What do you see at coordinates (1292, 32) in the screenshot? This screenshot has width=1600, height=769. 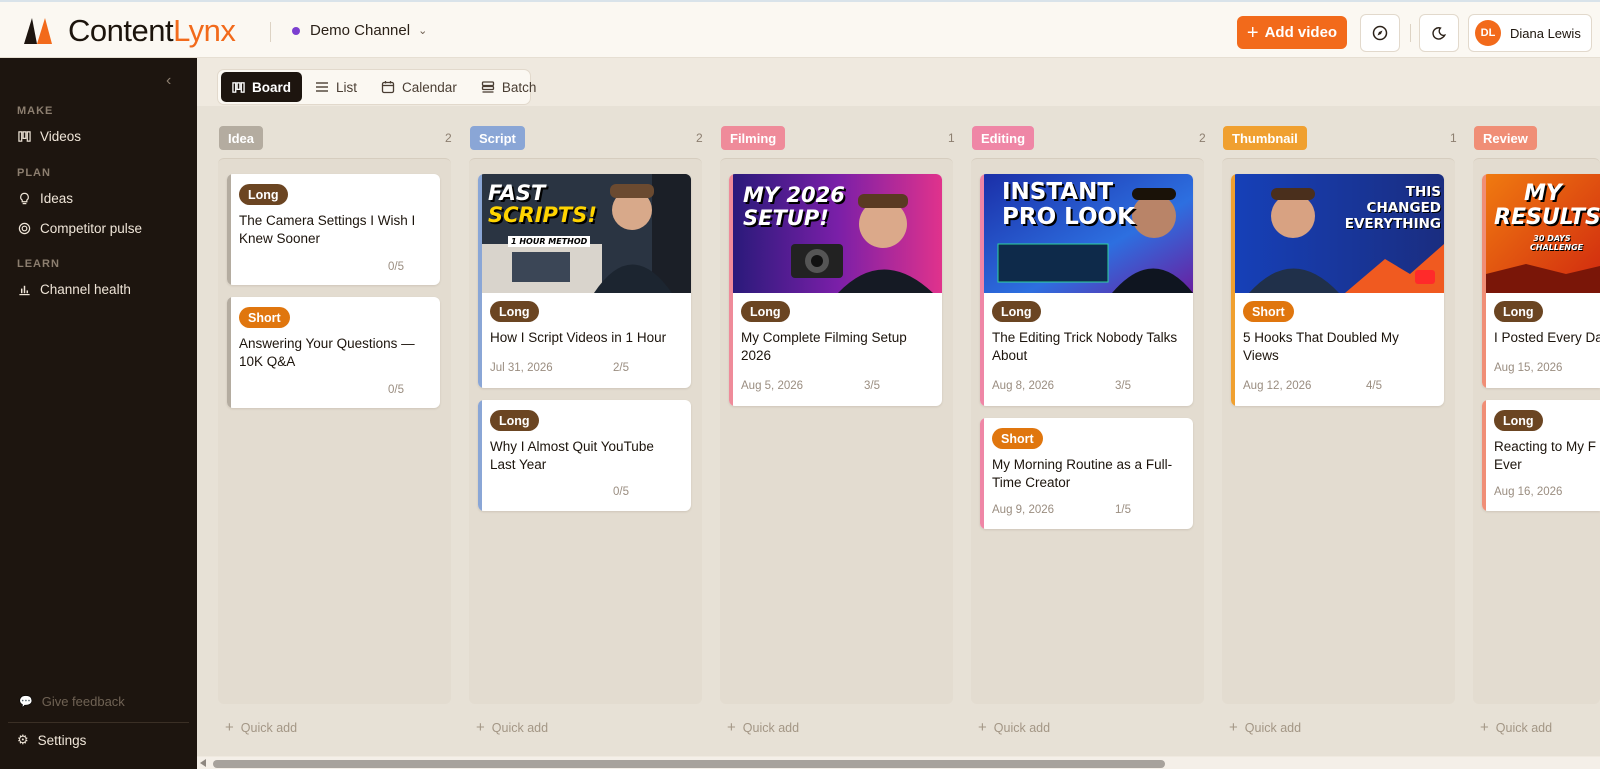 I see `add-video-button: + Add video` at bounding box center [1292, 32].